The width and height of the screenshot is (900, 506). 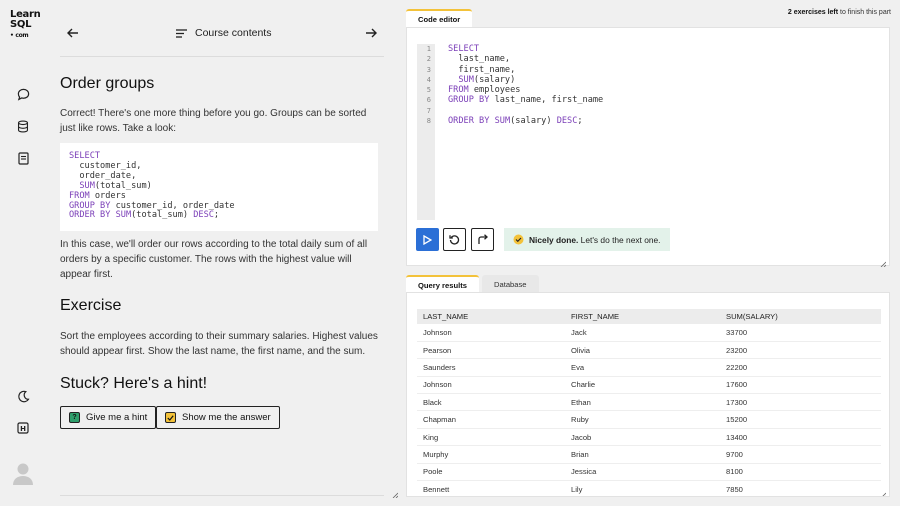 What do you see at coordinates (226, 417) in the screenshot?
I see `show-answer-label: Show me the answer` at bounding box center [226, 417].